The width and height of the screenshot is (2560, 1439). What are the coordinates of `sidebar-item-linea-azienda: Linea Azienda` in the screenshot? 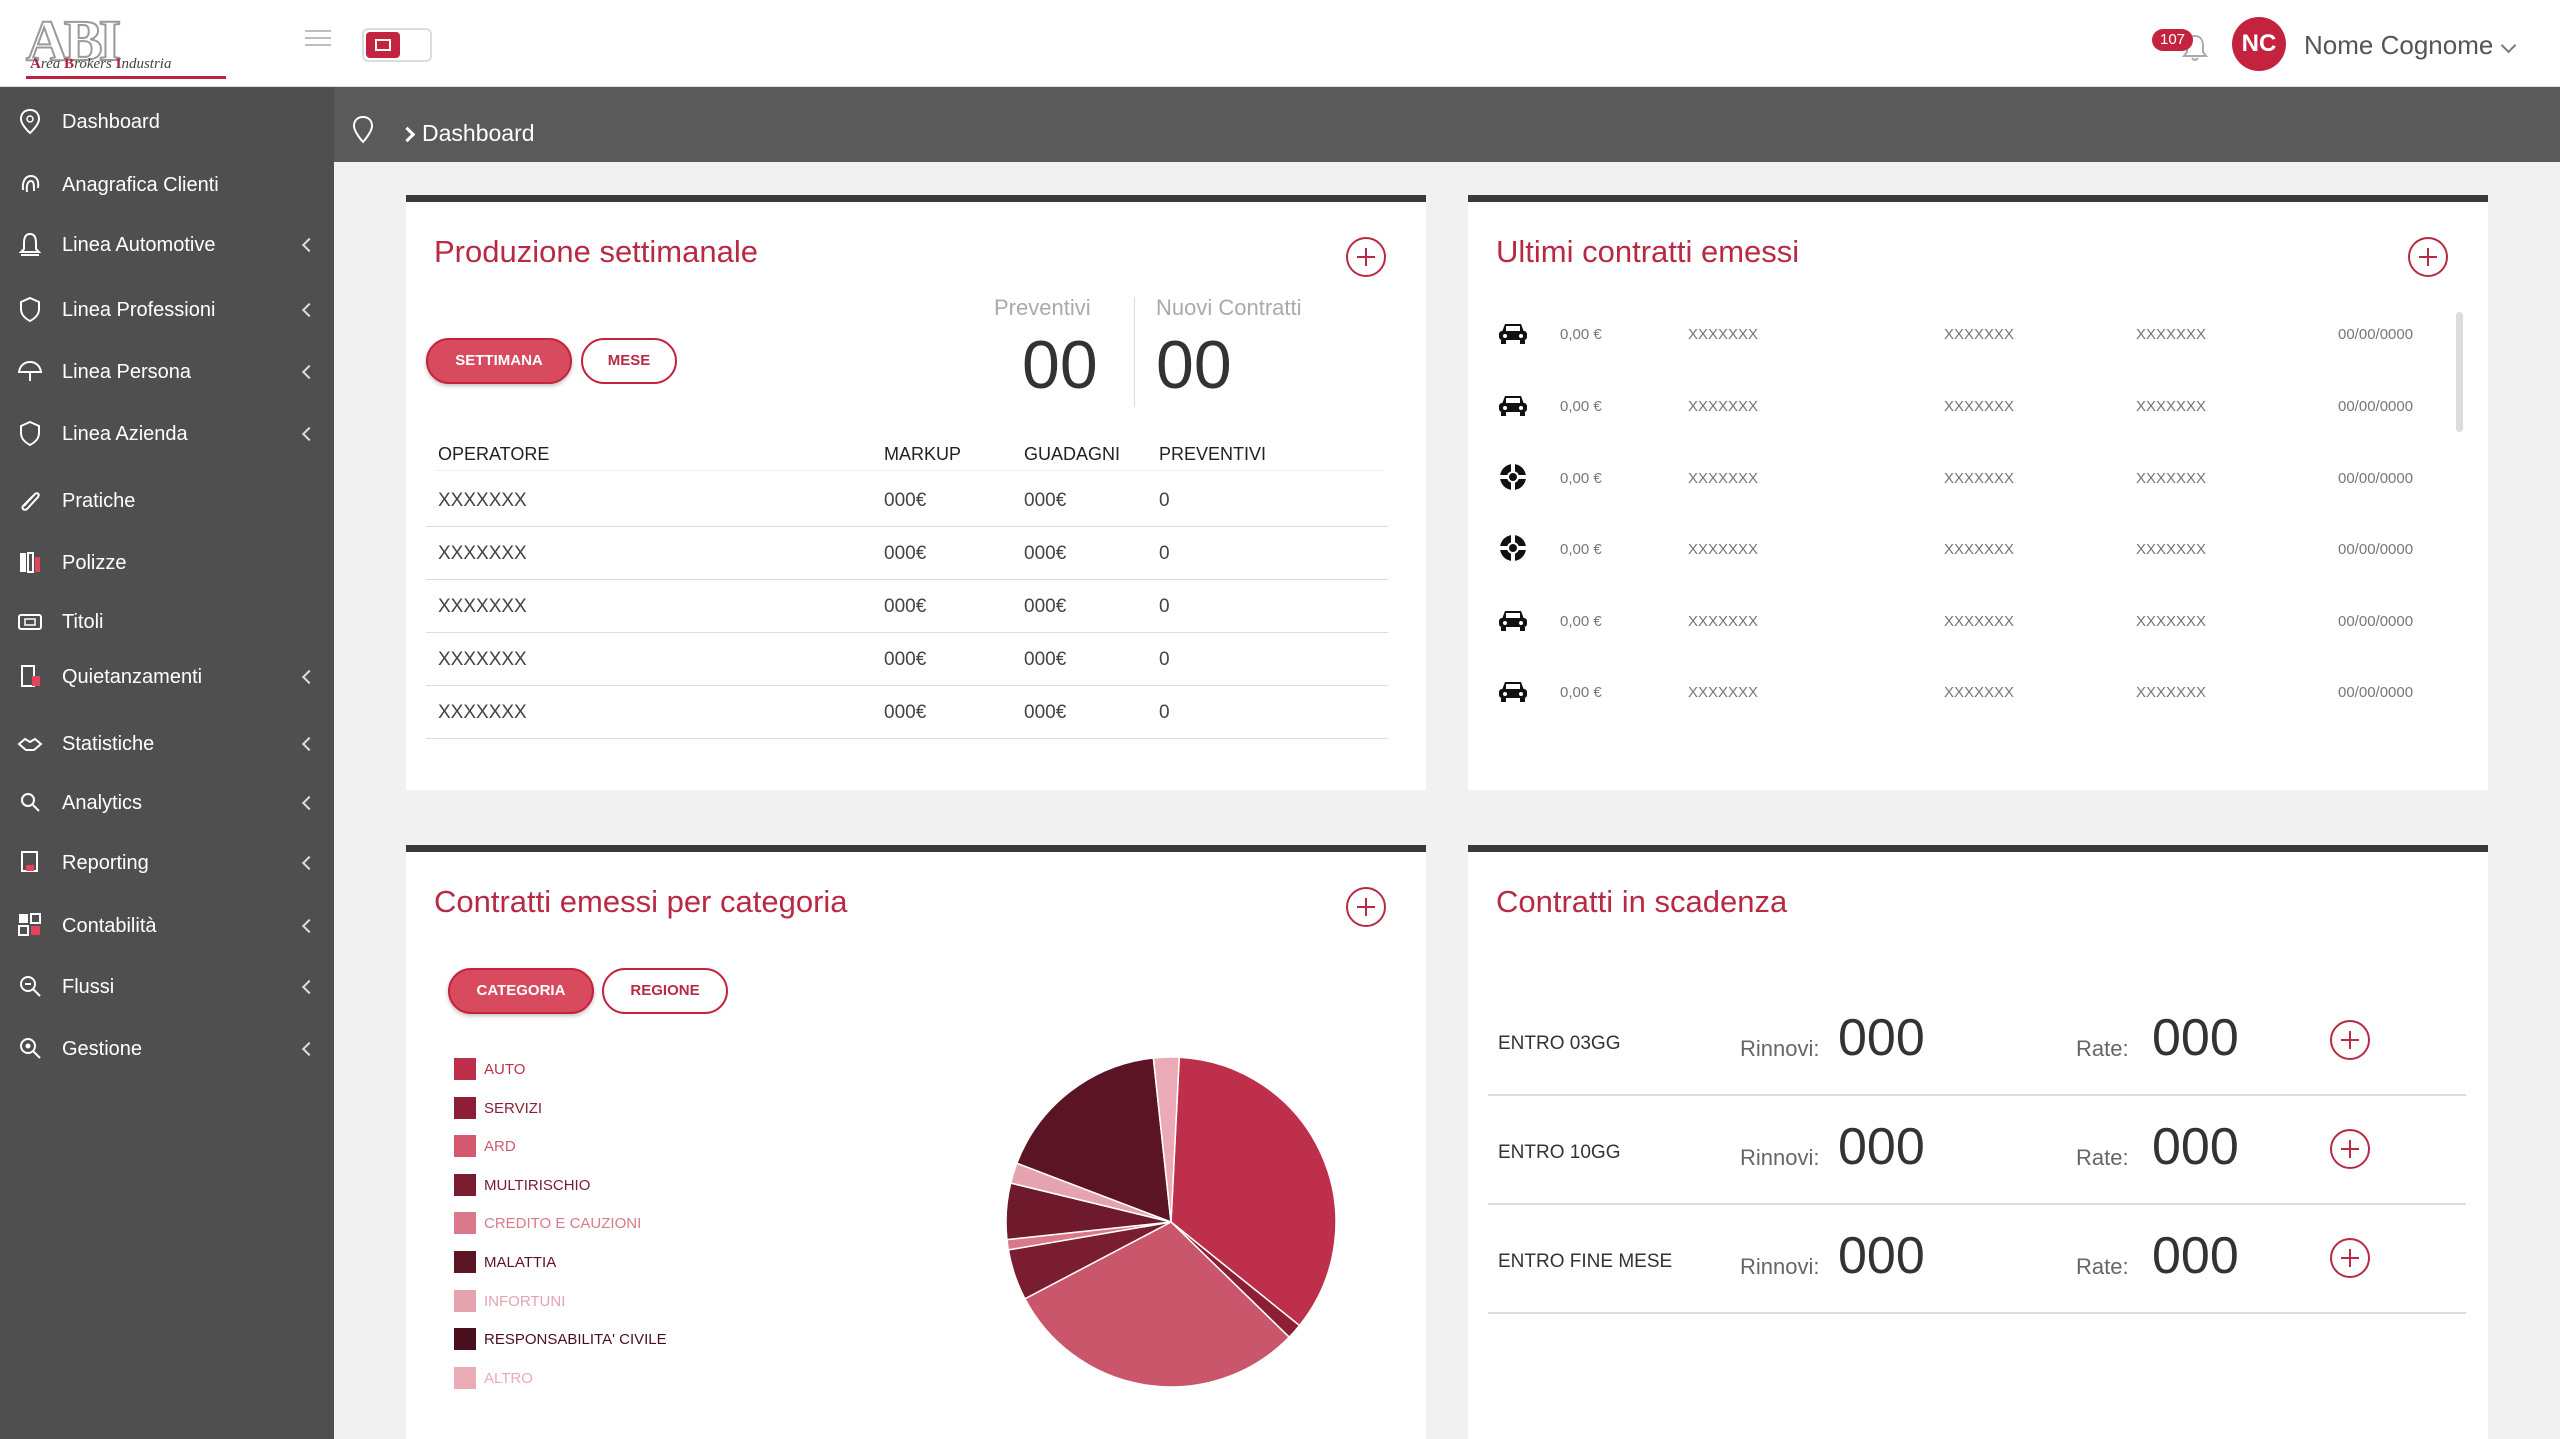 It's located at (167, 435).